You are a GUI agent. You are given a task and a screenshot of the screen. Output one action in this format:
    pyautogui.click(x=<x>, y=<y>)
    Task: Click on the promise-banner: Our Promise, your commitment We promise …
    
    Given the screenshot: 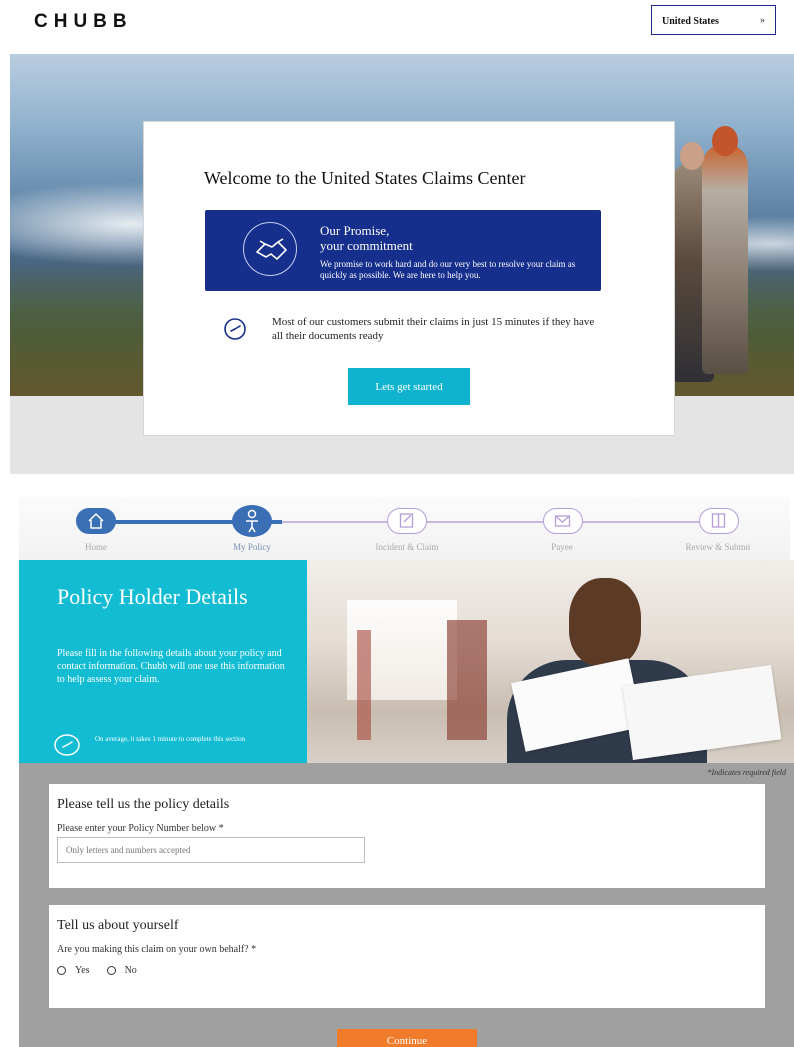 What is the action you would take?
    pyautogui.click(x=403, y=250)
    